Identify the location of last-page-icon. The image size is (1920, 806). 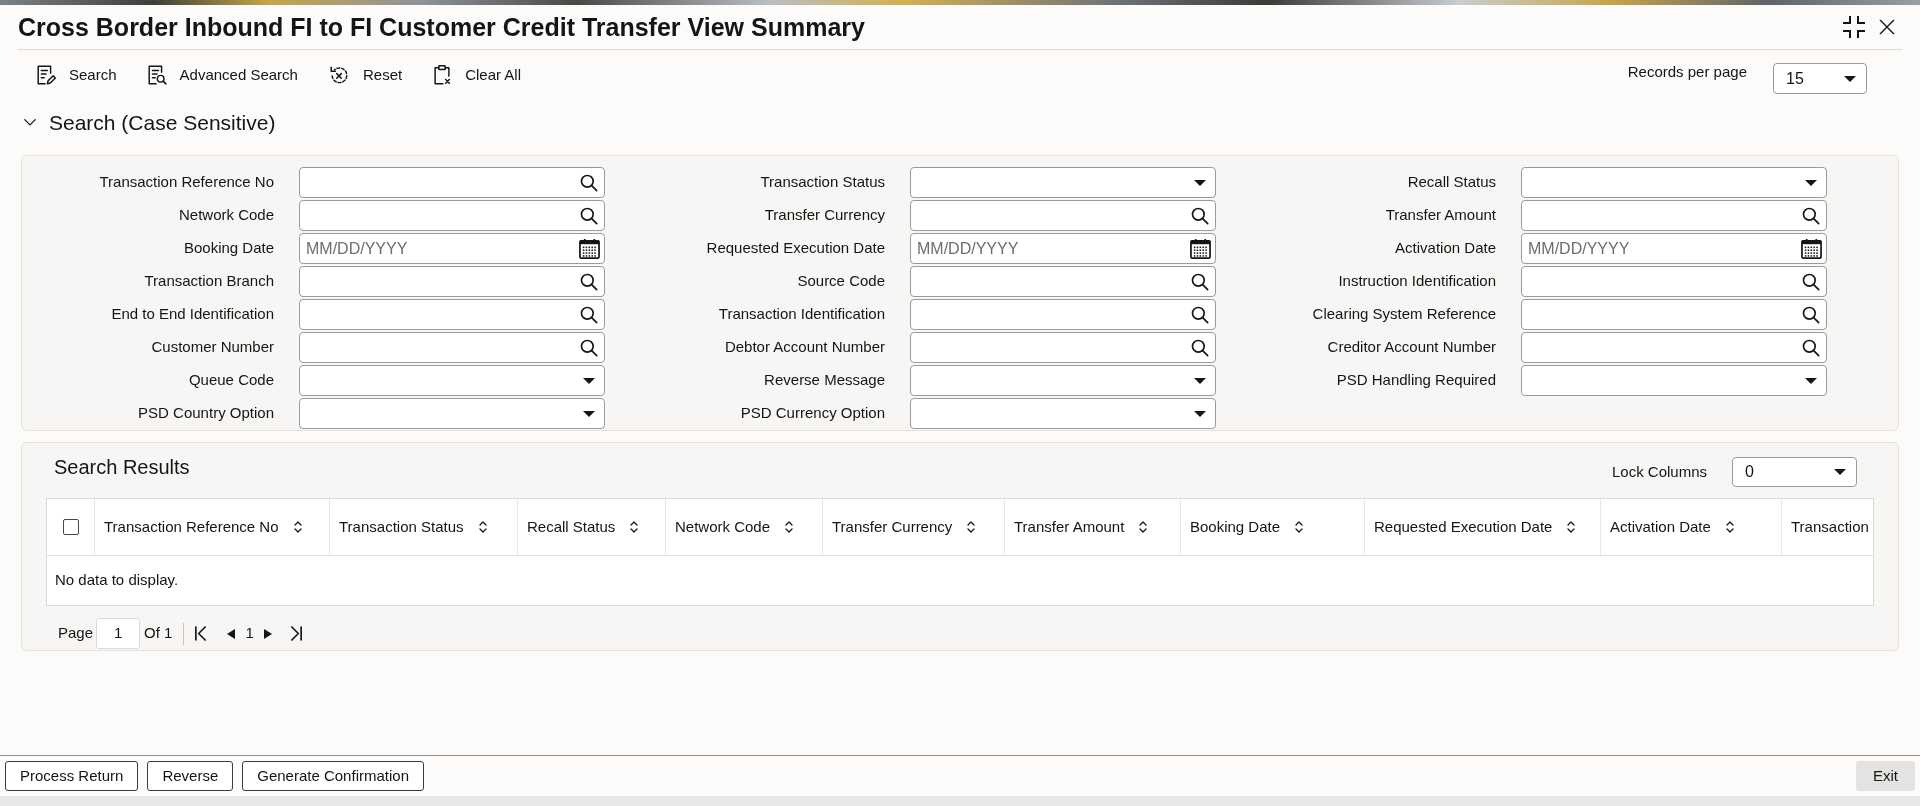
(296, 633).